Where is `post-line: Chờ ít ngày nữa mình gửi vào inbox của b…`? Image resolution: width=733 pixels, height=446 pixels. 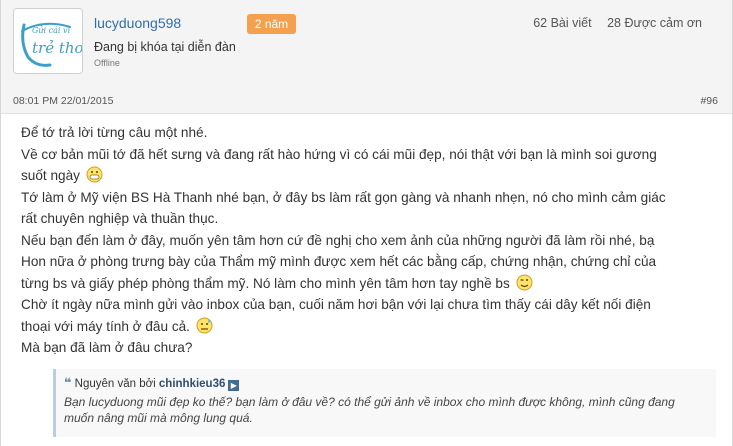 post-line: Chờ ít ngày nữa mình gửi vào inbox của b… is located at coordinates (336, 304).